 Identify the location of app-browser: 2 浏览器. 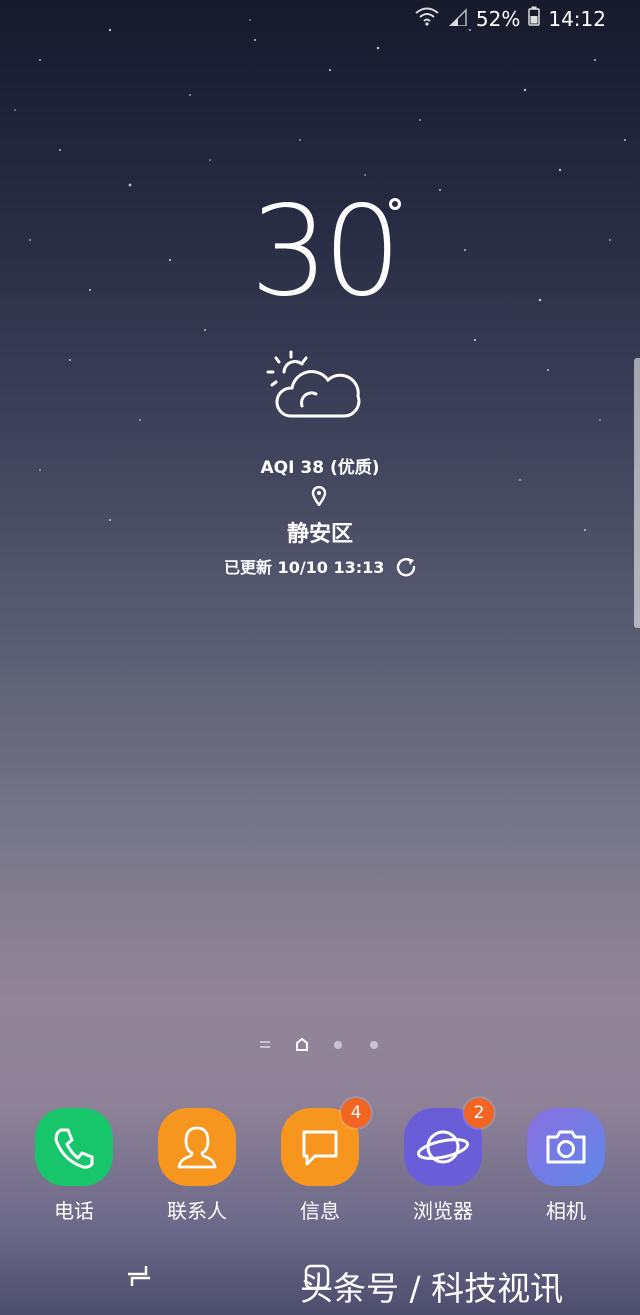
(443, 1161).